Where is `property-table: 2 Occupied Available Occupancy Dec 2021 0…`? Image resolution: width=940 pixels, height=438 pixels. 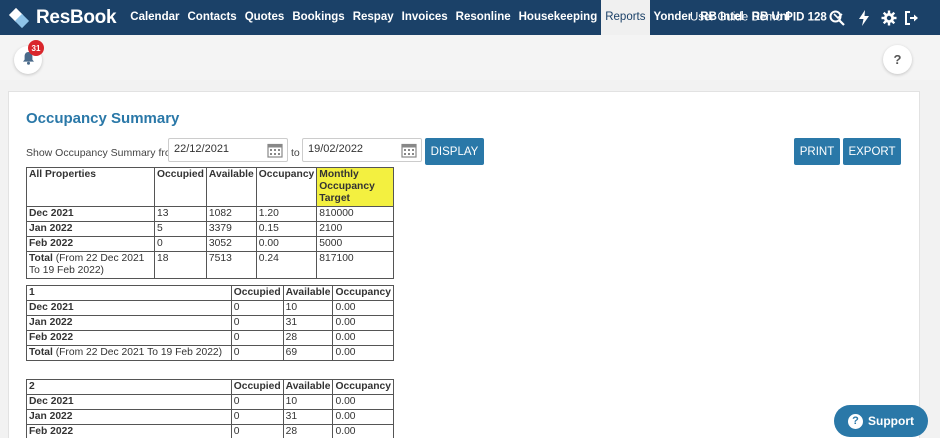
property-table: 2 Occupied Available Occupancy Dec 2021 0… is located at coordinates (210, 408).